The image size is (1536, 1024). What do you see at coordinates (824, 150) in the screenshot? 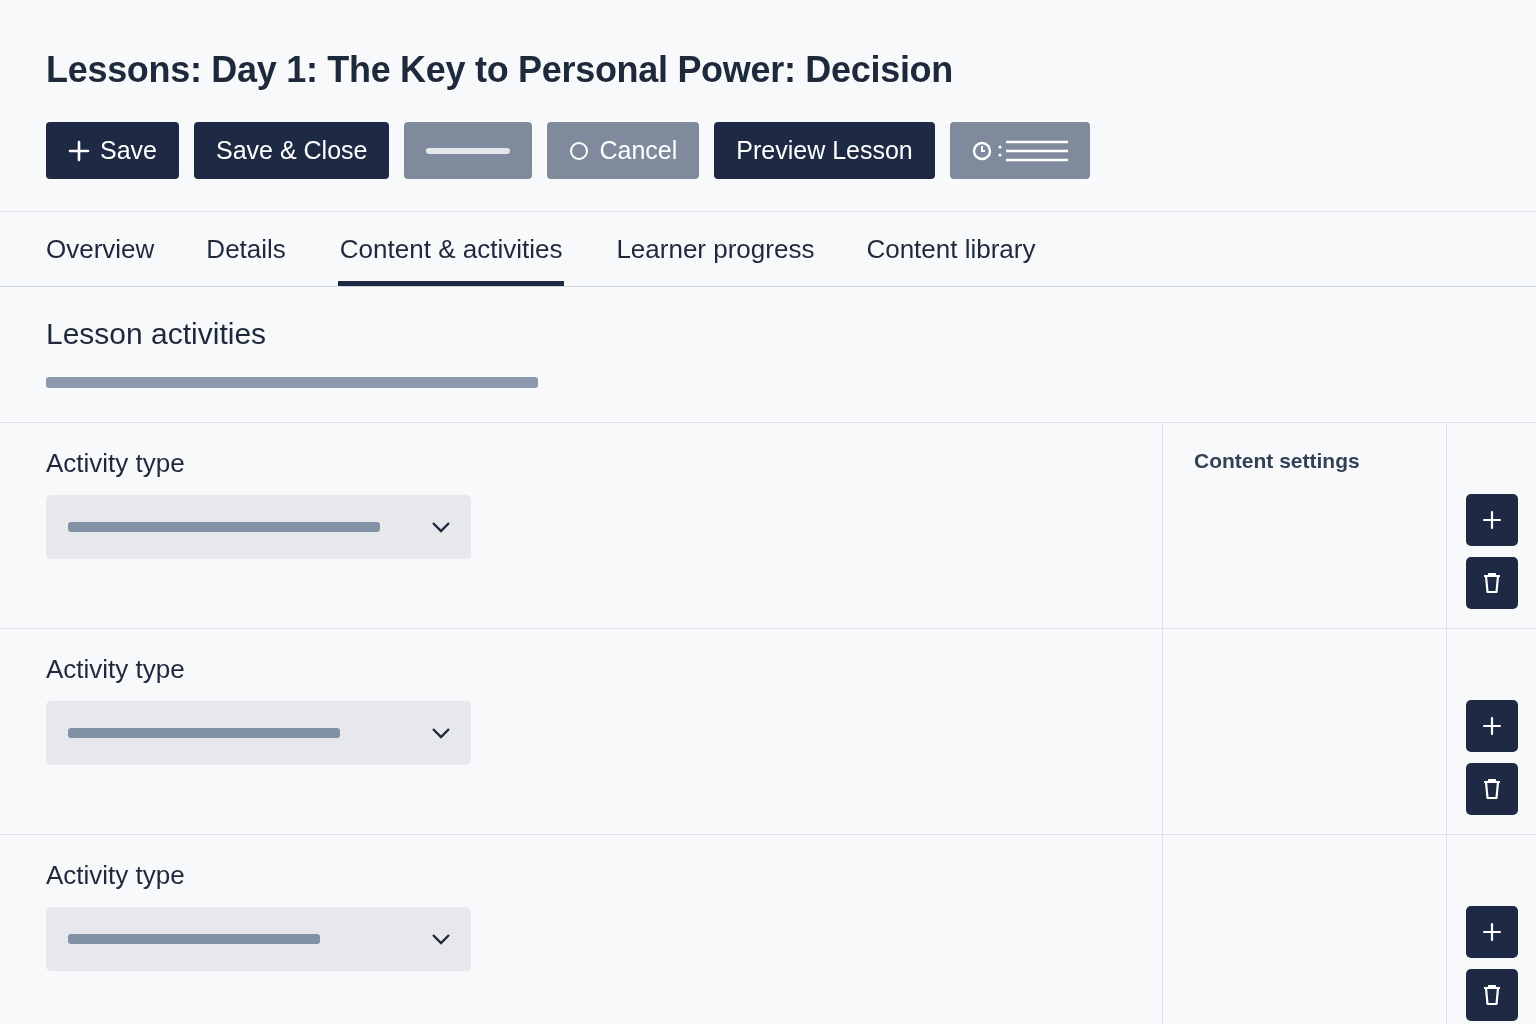
I see `toolbar-button: Preview Lesson` at bounding box center [824, 150].